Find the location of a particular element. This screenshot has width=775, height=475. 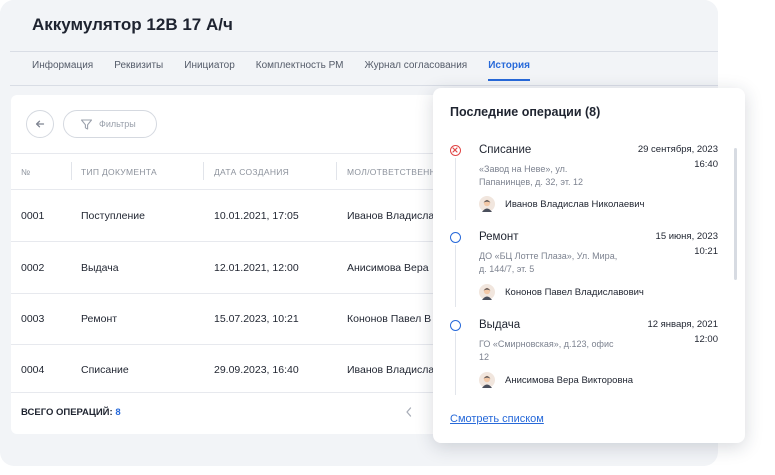

operation-date: 12 января, 2021 is located at coordinates (682, 324).